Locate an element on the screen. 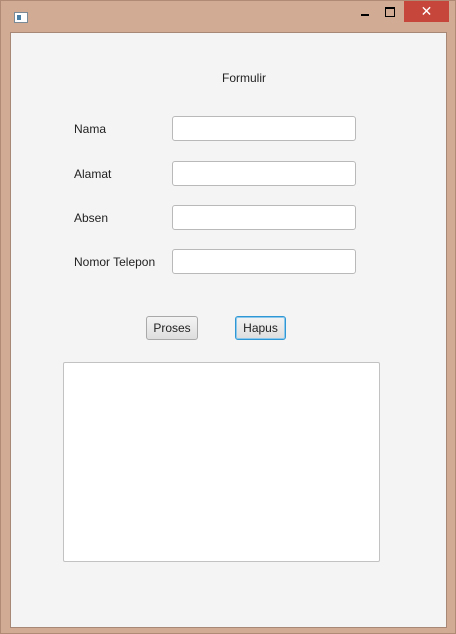  hapus-button: Hapus is located at coordinates (260, 328).